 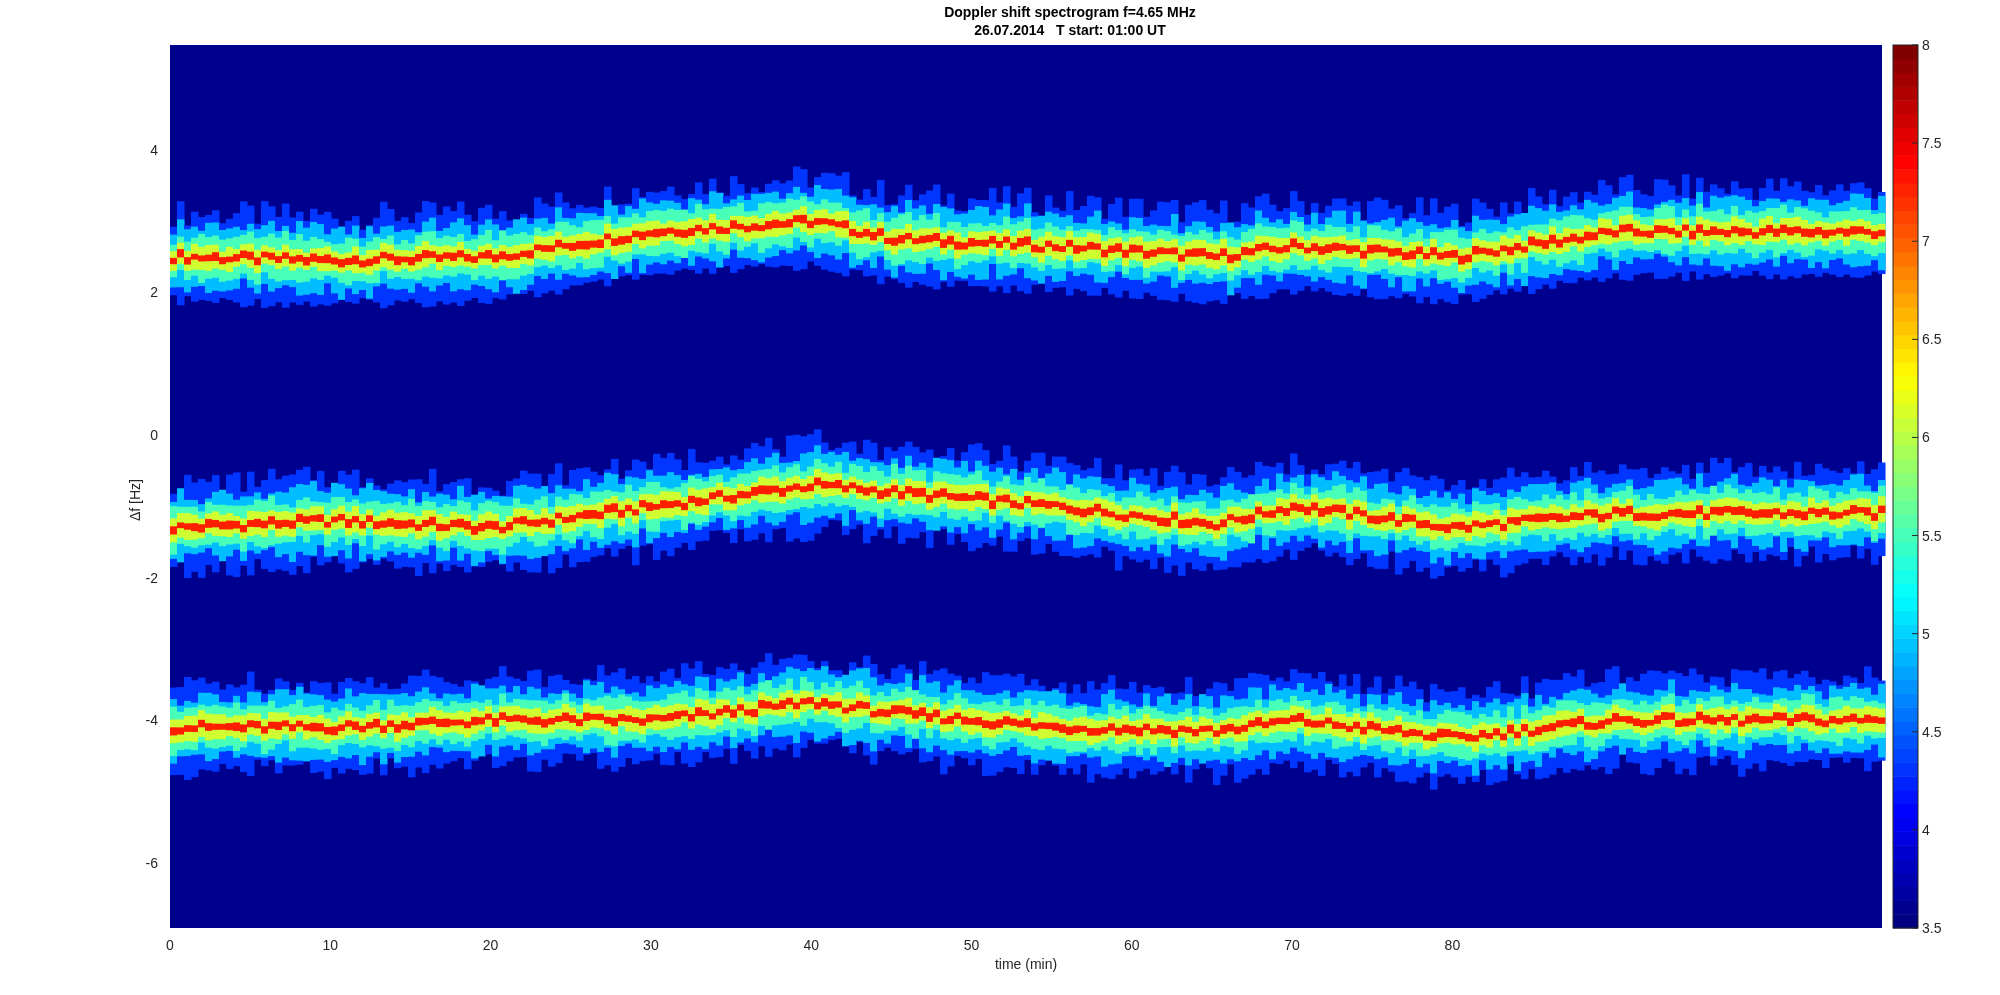 I want to click on colorbar-tick-label: 5, so click(x=1926, y=633).